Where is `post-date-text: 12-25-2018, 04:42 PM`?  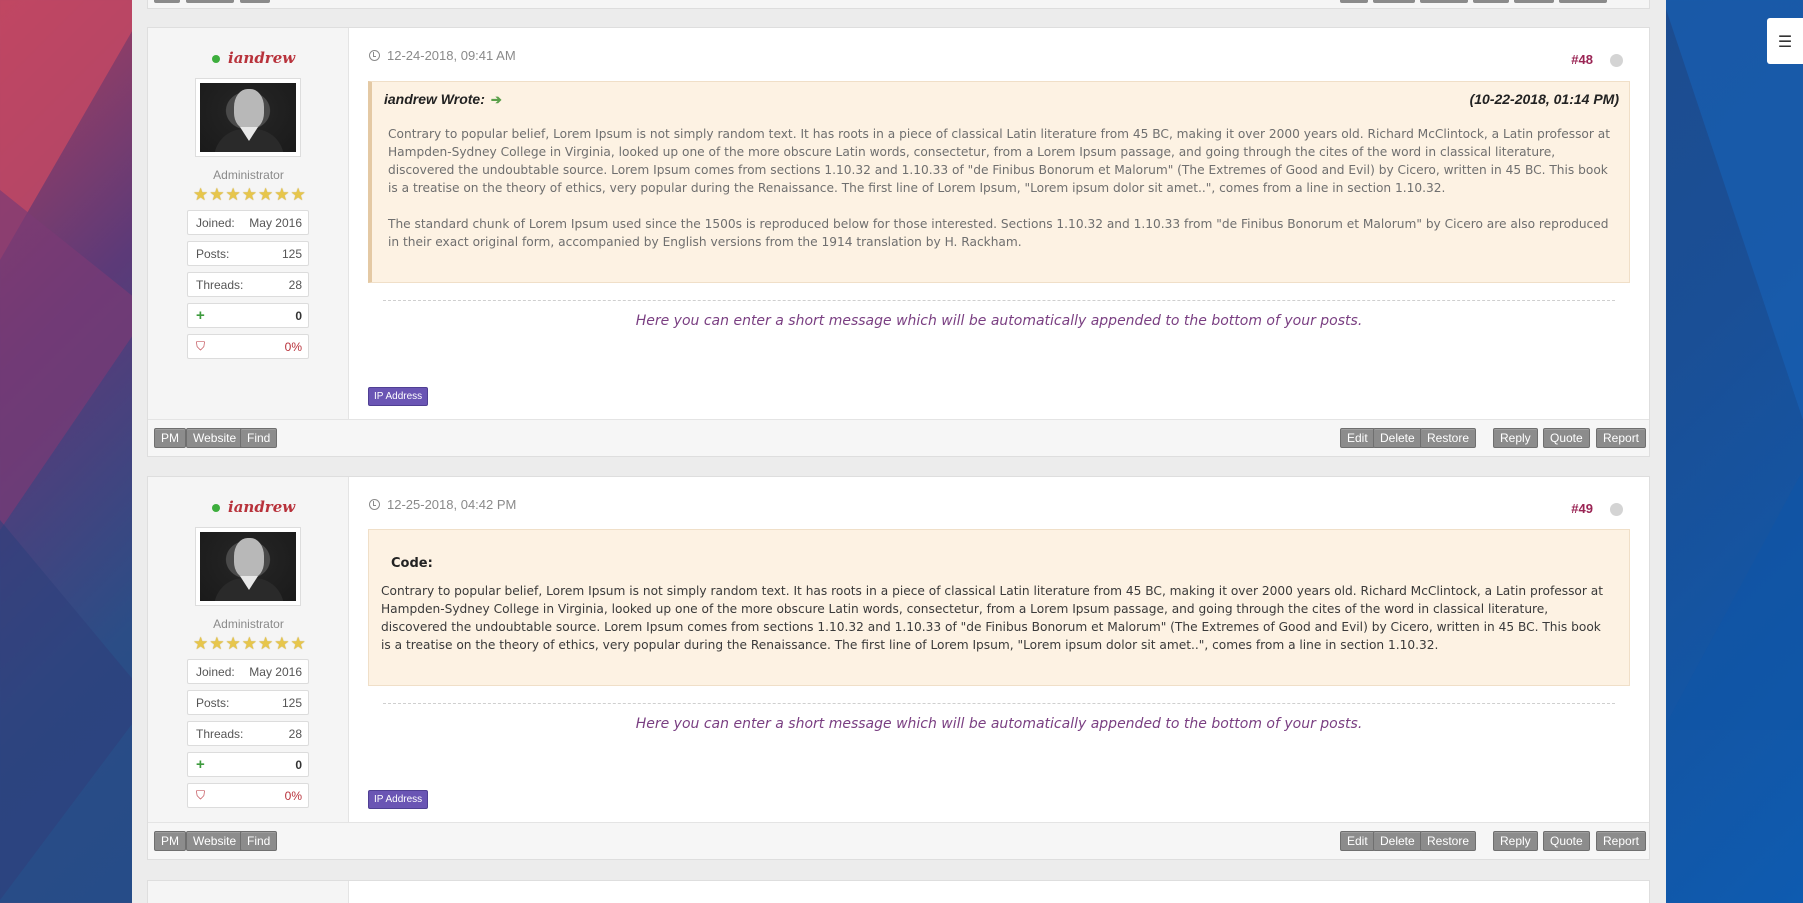
post-date-text: 12-25-2018, 04:42 PM is located at coordinates (452, 504).